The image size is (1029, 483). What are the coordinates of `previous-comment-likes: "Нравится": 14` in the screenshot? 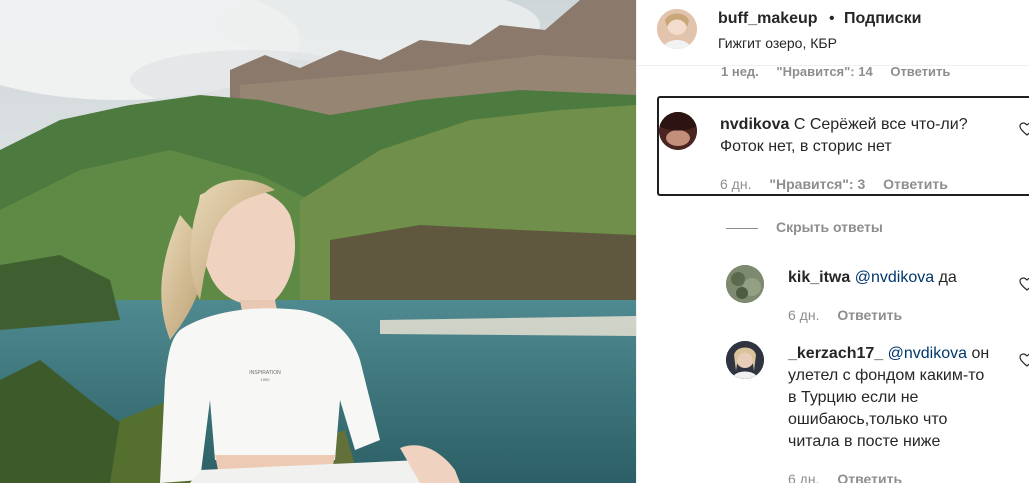 It's located at (824, 71).